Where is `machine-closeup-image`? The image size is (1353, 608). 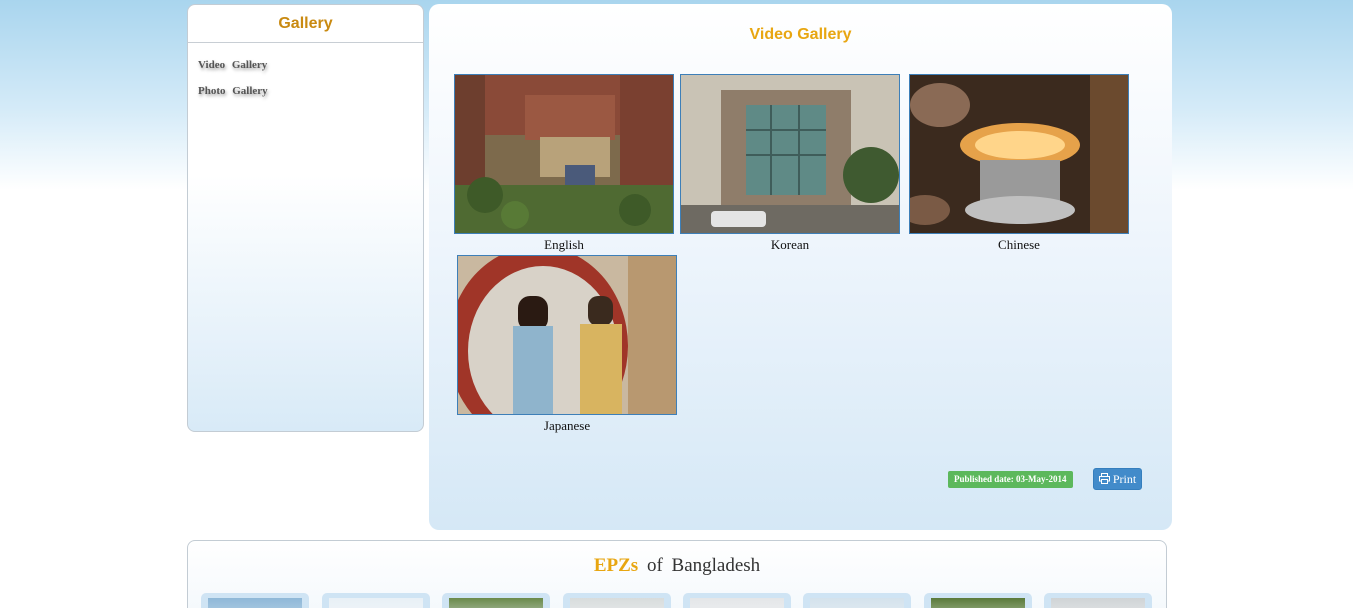 machine-closeup-image is located at coordinates (1019, 154).